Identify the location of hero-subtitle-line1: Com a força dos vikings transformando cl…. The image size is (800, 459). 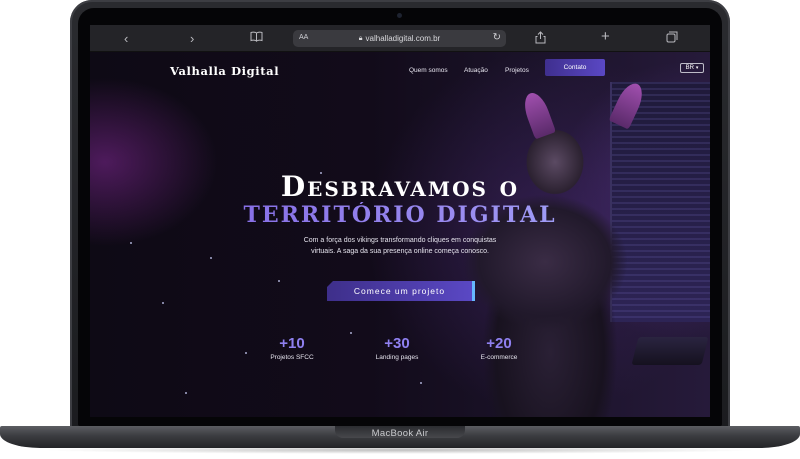
(400, 240).